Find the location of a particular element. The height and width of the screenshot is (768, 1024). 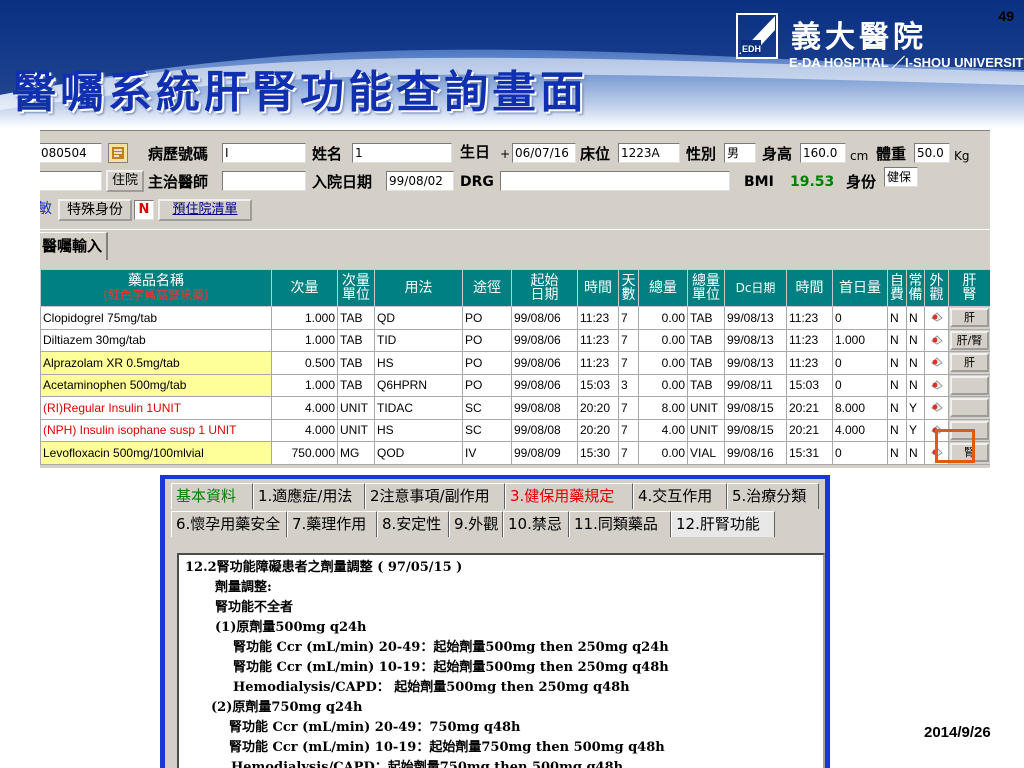

drg-field is located at coordinates (615, 181).